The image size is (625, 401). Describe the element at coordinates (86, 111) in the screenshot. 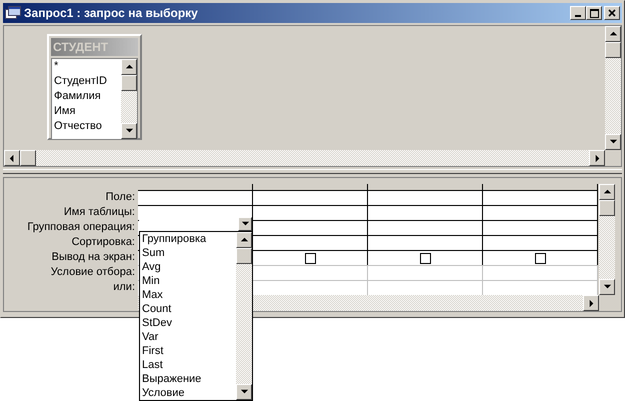

I see `field-list-item: Имя` at that location.